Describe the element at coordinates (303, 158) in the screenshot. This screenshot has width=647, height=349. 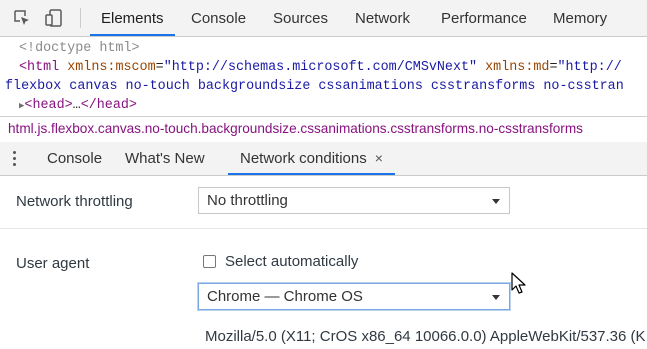
I see `drawer-tab-label: Network conditions` at that location.